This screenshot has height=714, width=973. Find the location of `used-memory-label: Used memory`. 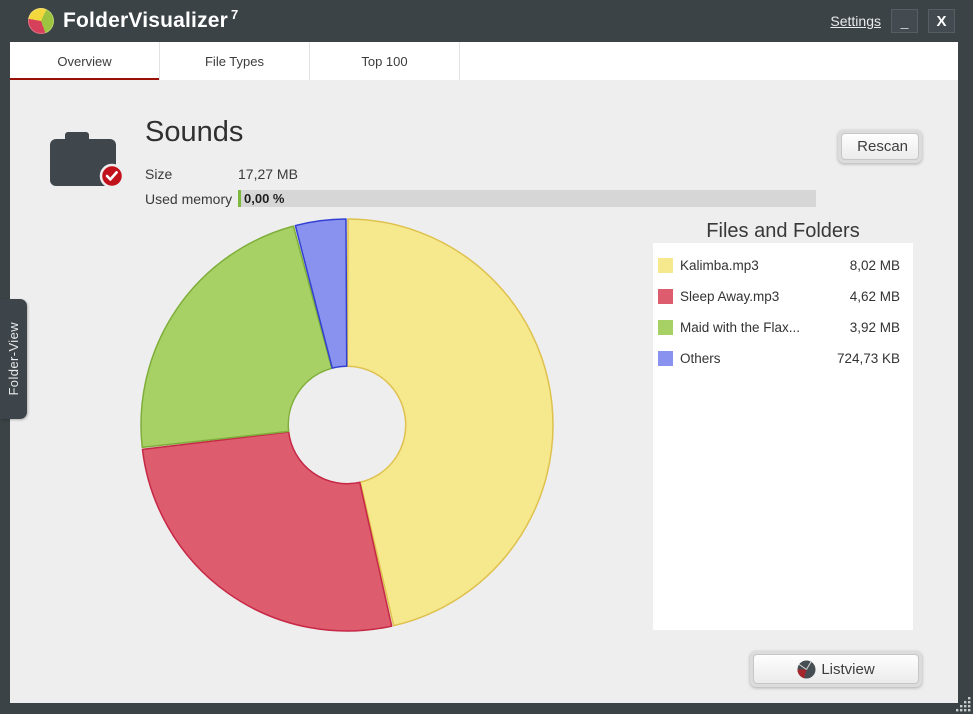

used-memory-label: Used memory is located at coordinates (189, 199).